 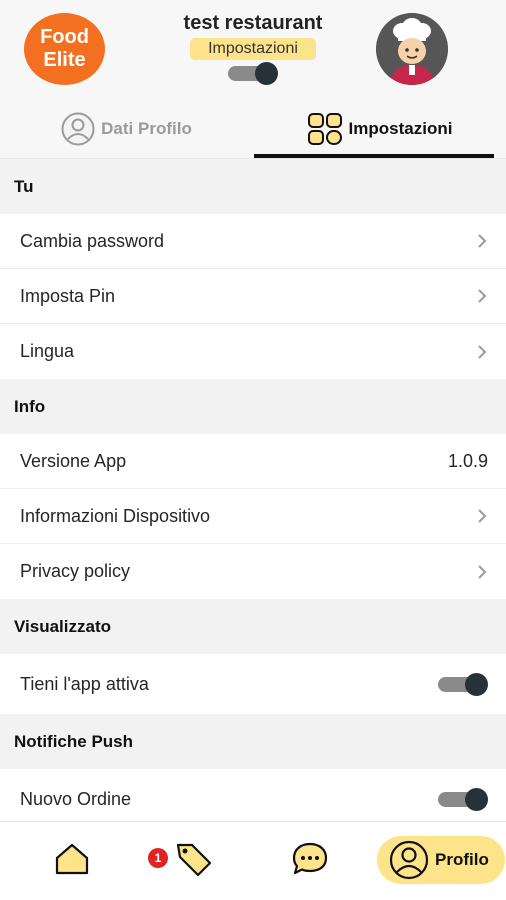 What do you see at coordinates (47, 351) in the screenshot?
I see `row-label: Lingua` at bounding box center [47, 351].